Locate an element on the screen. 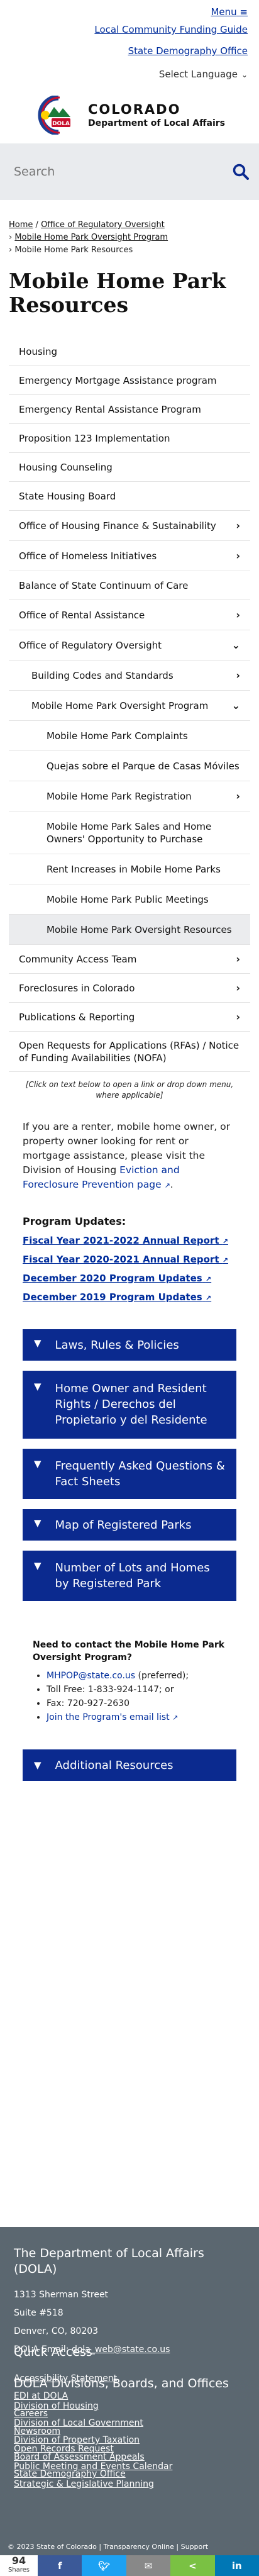  footer-address-suite: Suite #518 is located at coordinates (38, 2313).